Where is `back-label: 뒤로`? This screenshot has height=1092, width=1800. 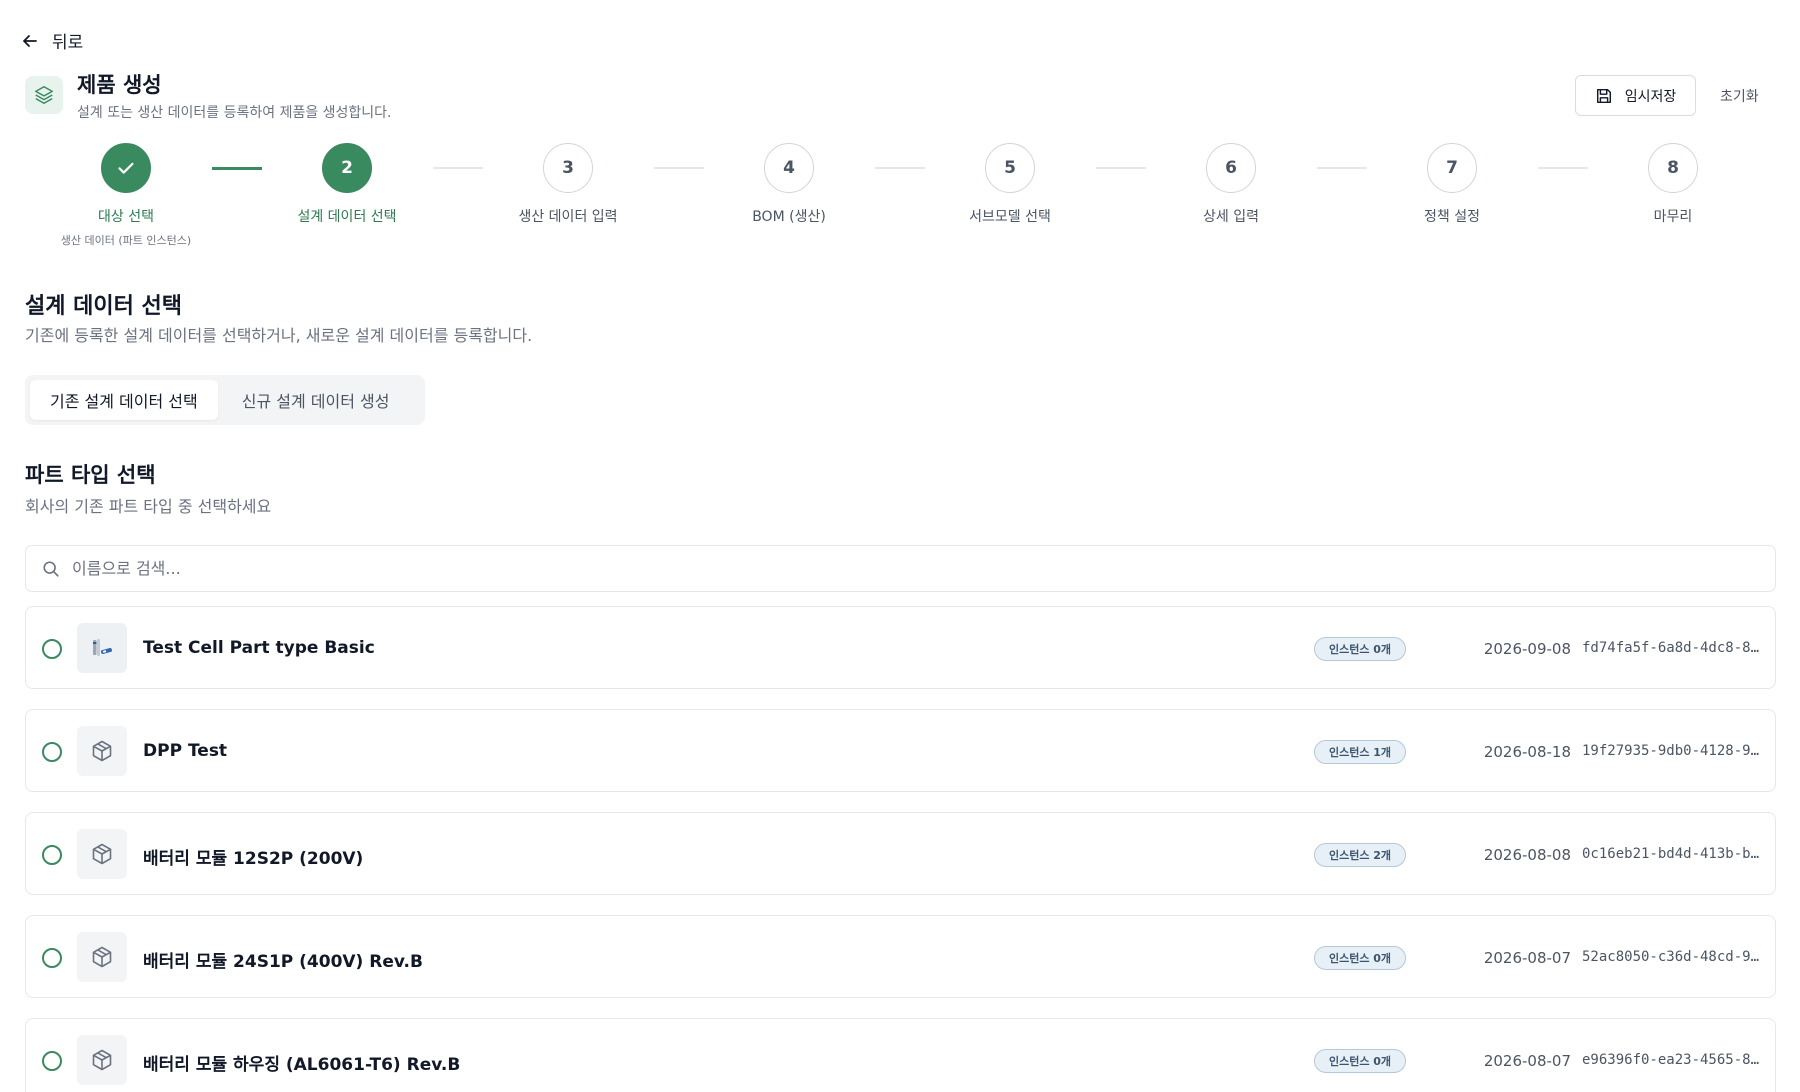 back-label: 뒤로 is located at coordinates (68, 43).